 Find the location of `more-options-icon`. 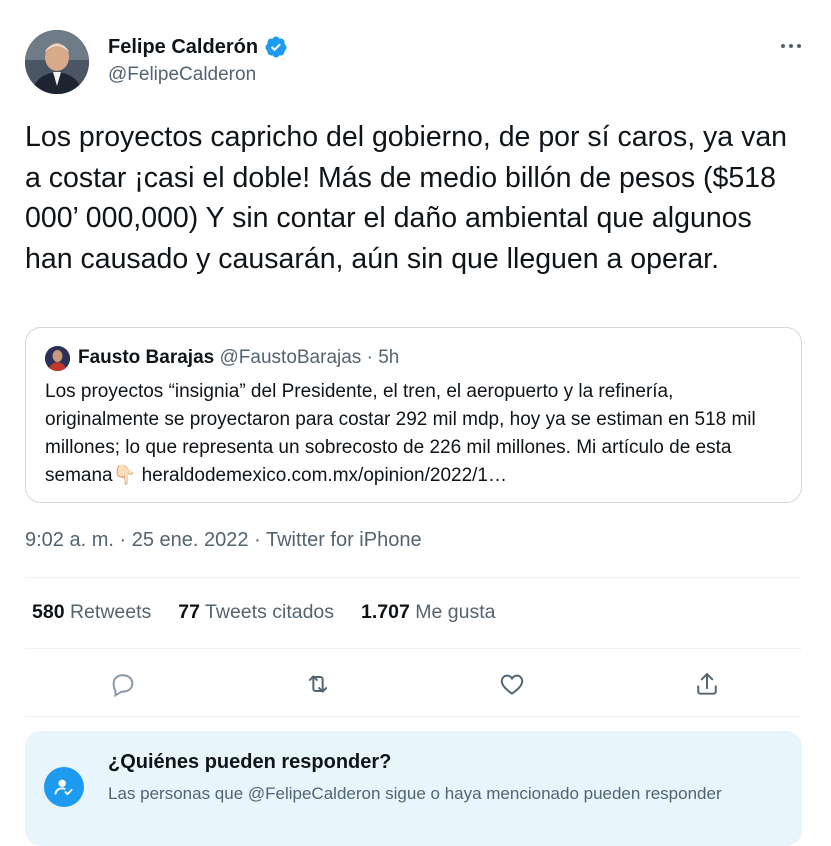

more-options-icon is located at coordinates (791, 46).